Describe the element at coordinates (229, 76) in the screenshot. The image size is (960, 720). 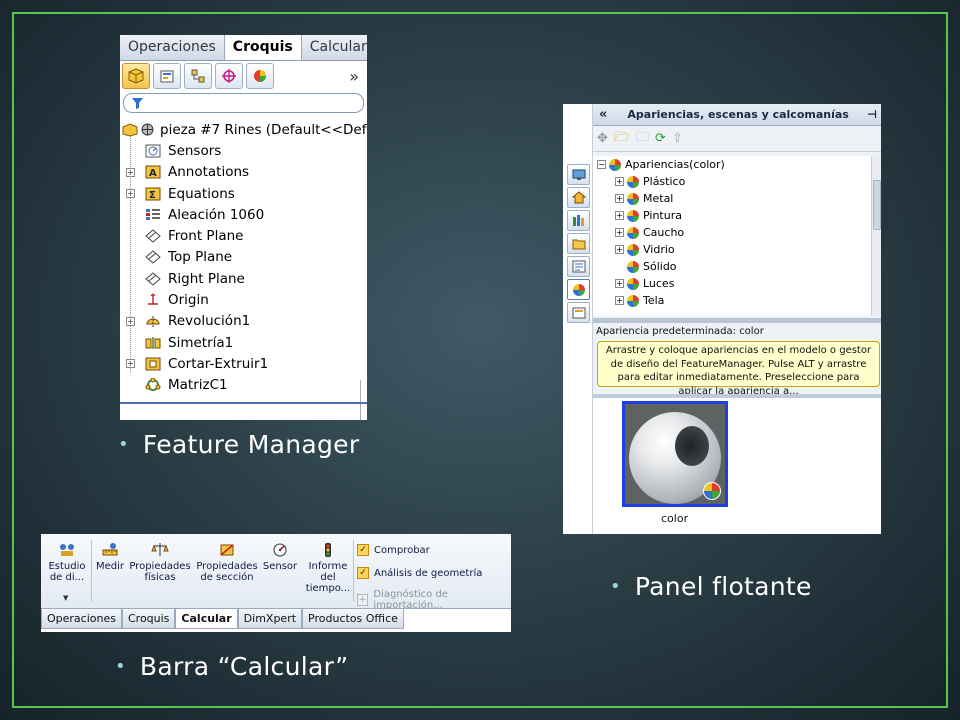
I see `dimxpert-manager-icon` at that location.